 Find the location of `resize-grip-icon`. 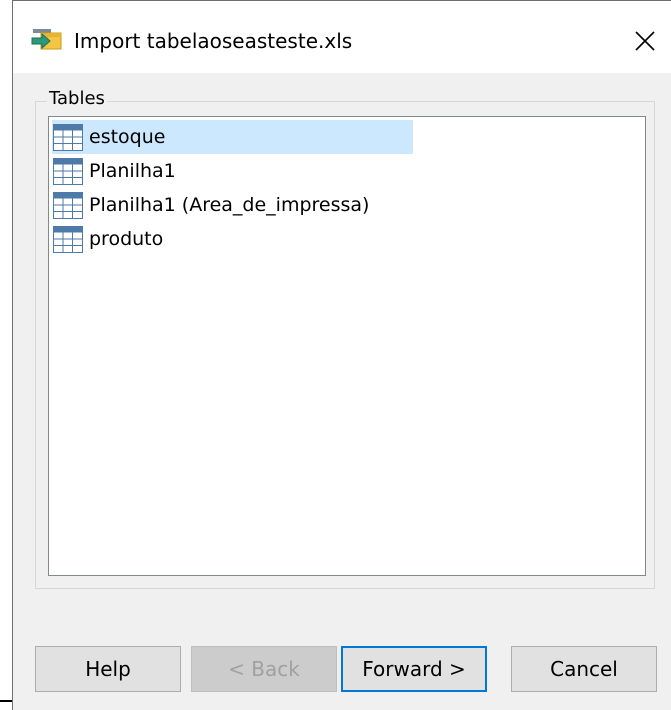

resize-grip-icon is located at coordinates (669, 702).